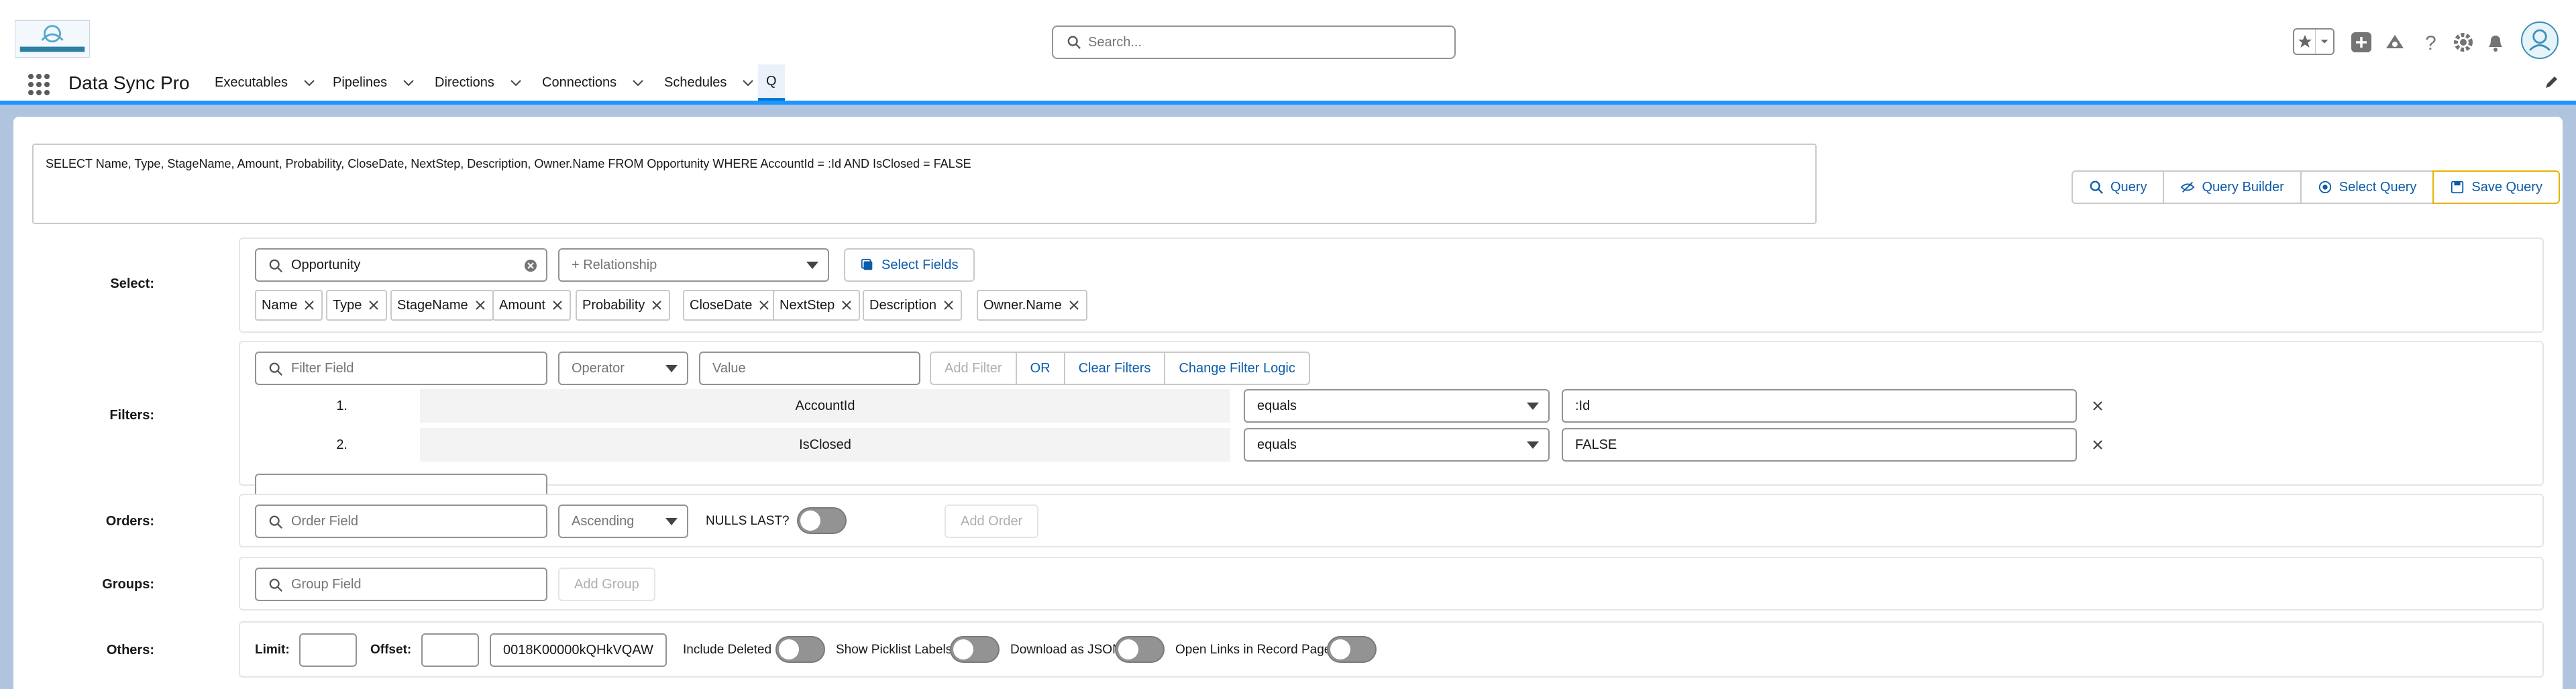 This screenshot has height=689, width=2576. What do you see at coordinates (1352, 649) in the screenshot?
I see `open-links-toggle` at bounding box center [1352, 649].